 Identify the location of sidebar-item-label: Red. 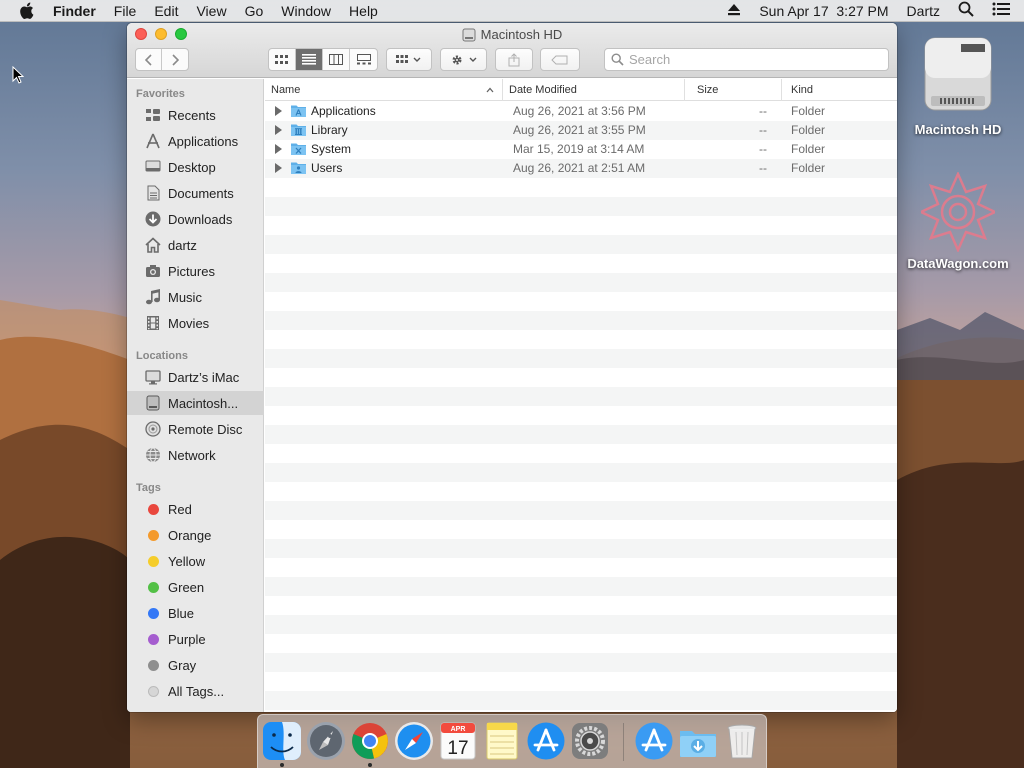
(180, 509).